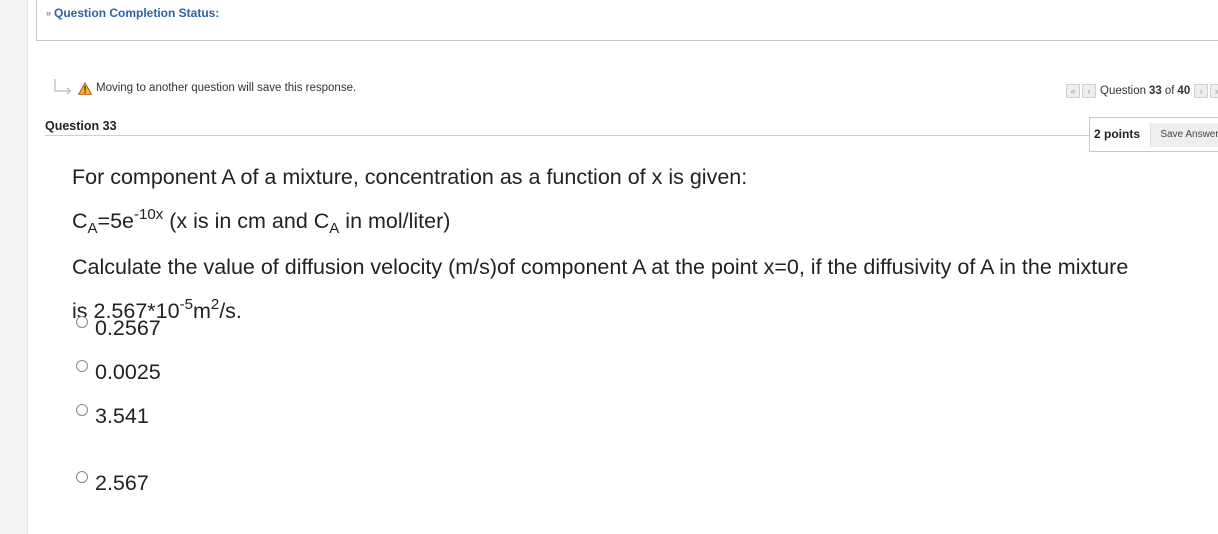 The image size is (1218, 534). Describe the element at coordinates (395, 221) in the screenshot. I see `units-text-end: in mol/liter)` at that location.